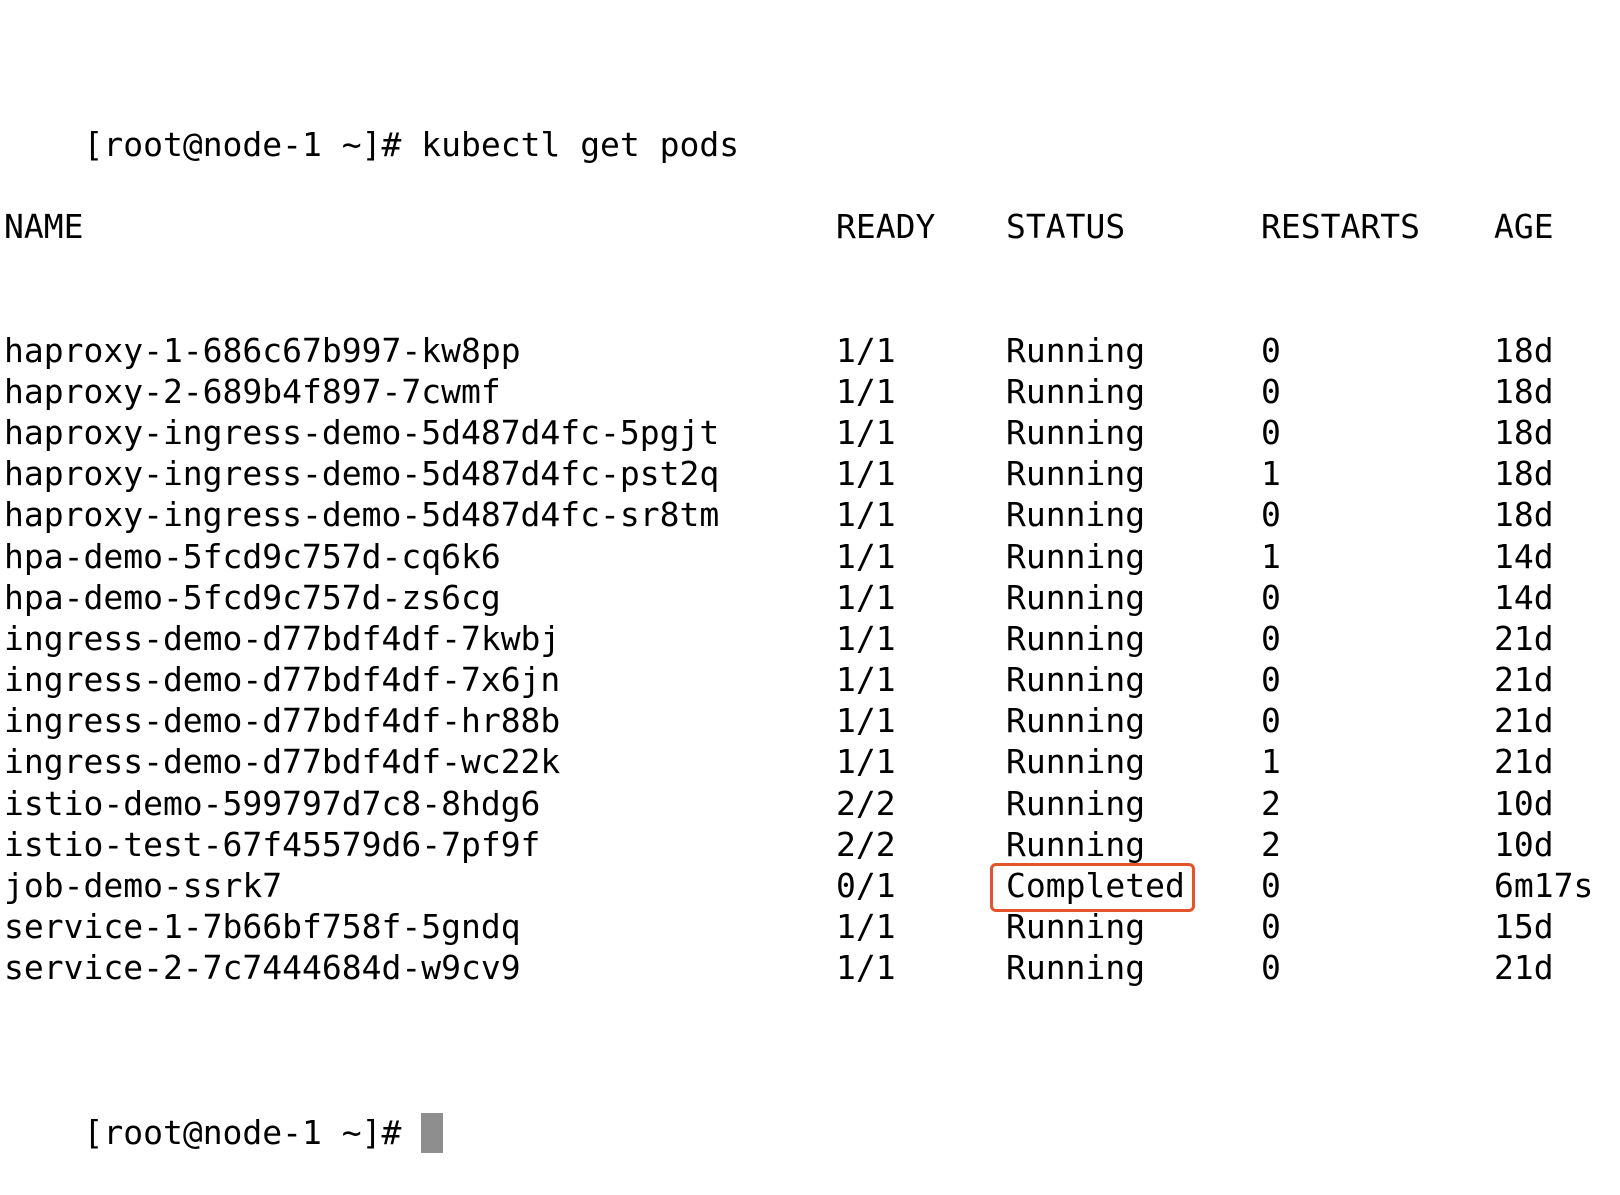 This screenshot has height=1195, width=1620. I want to click on pod-status: Completed, so click(1095, 885).